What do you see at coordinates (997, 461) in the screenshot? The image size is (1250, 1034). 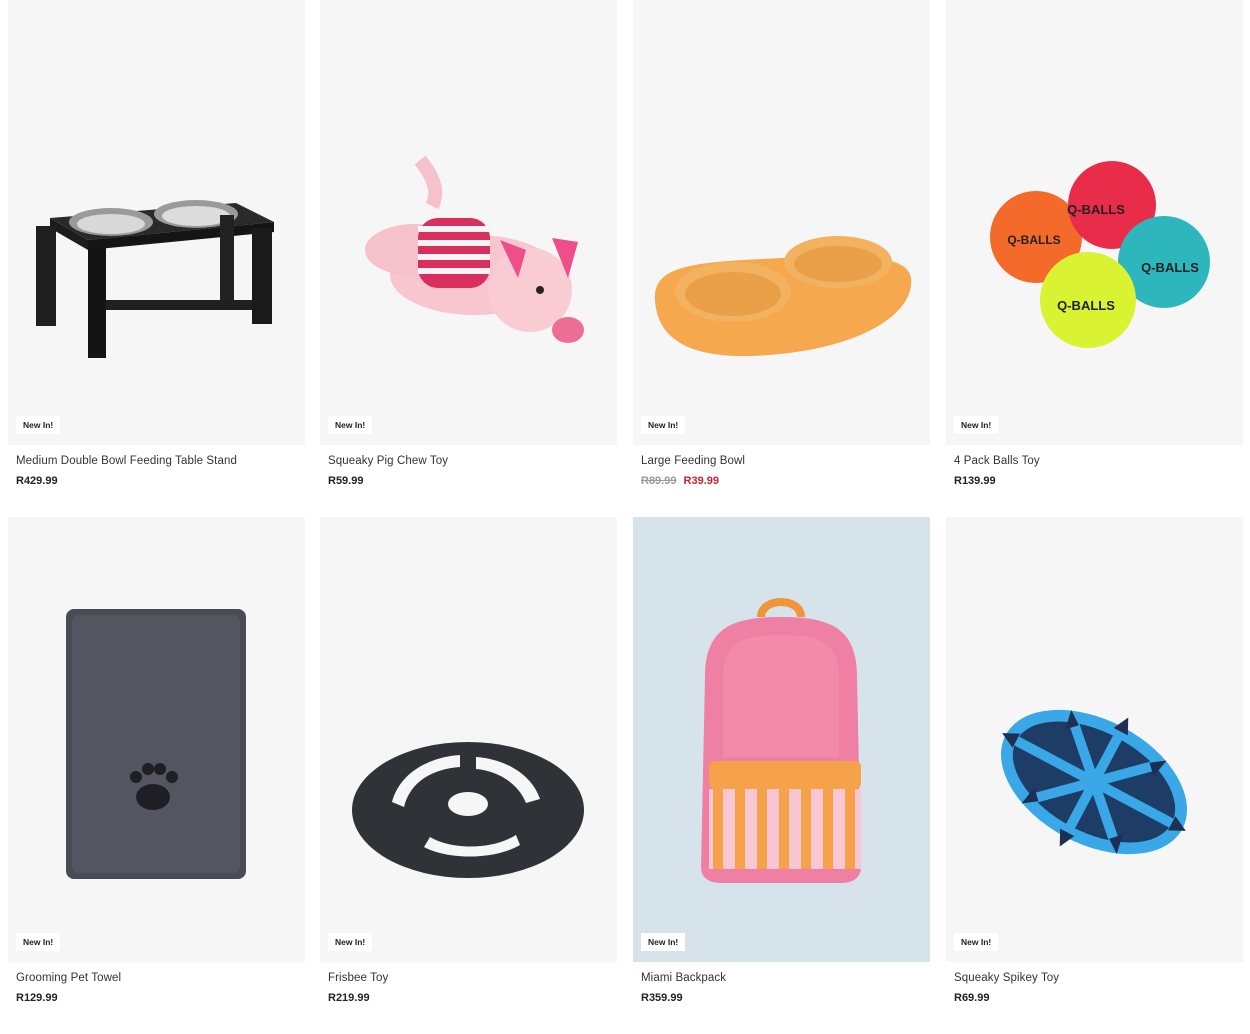 I see `product-name: 4 Pack Balls Toy` at bounding box center [997, 461].